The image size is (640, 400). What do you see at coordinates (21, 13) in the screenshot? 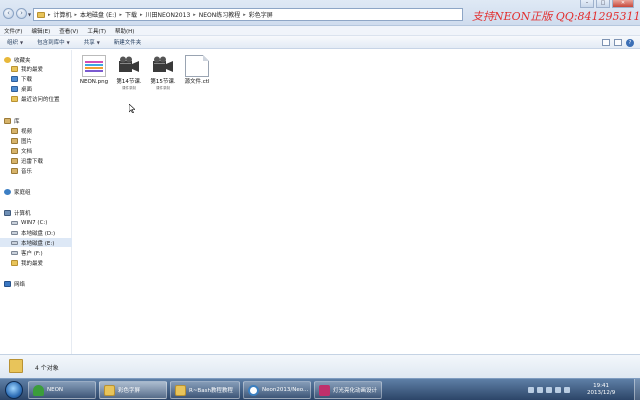
I see `forward-button: ›` at bounding box center [21, 13].